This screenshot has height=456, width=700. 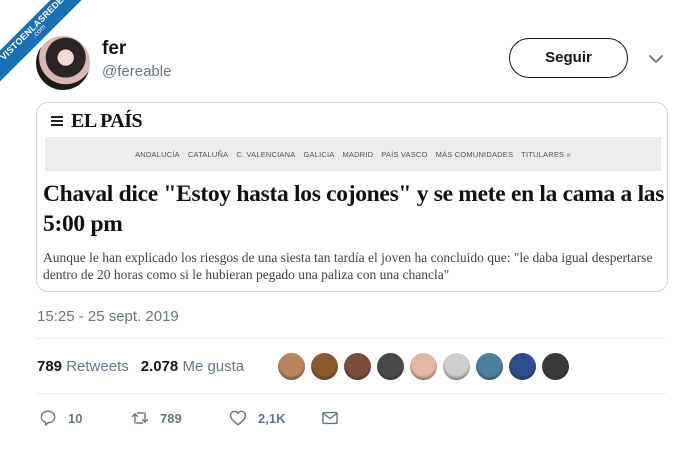 What do you see at coordinates (140, 418) in the screenshot?
I see `retweet-icon` at bounding box center [140, 418].